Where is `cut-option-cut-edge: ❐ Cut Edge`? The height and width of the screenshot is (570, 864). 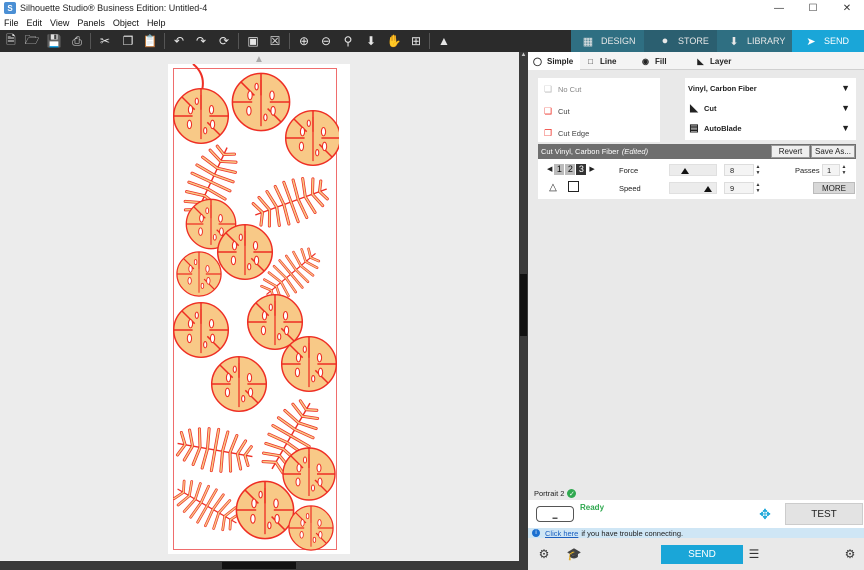 cut-option-cut-edge: ❐ Cut Edge is located at coordinates (565, 133).